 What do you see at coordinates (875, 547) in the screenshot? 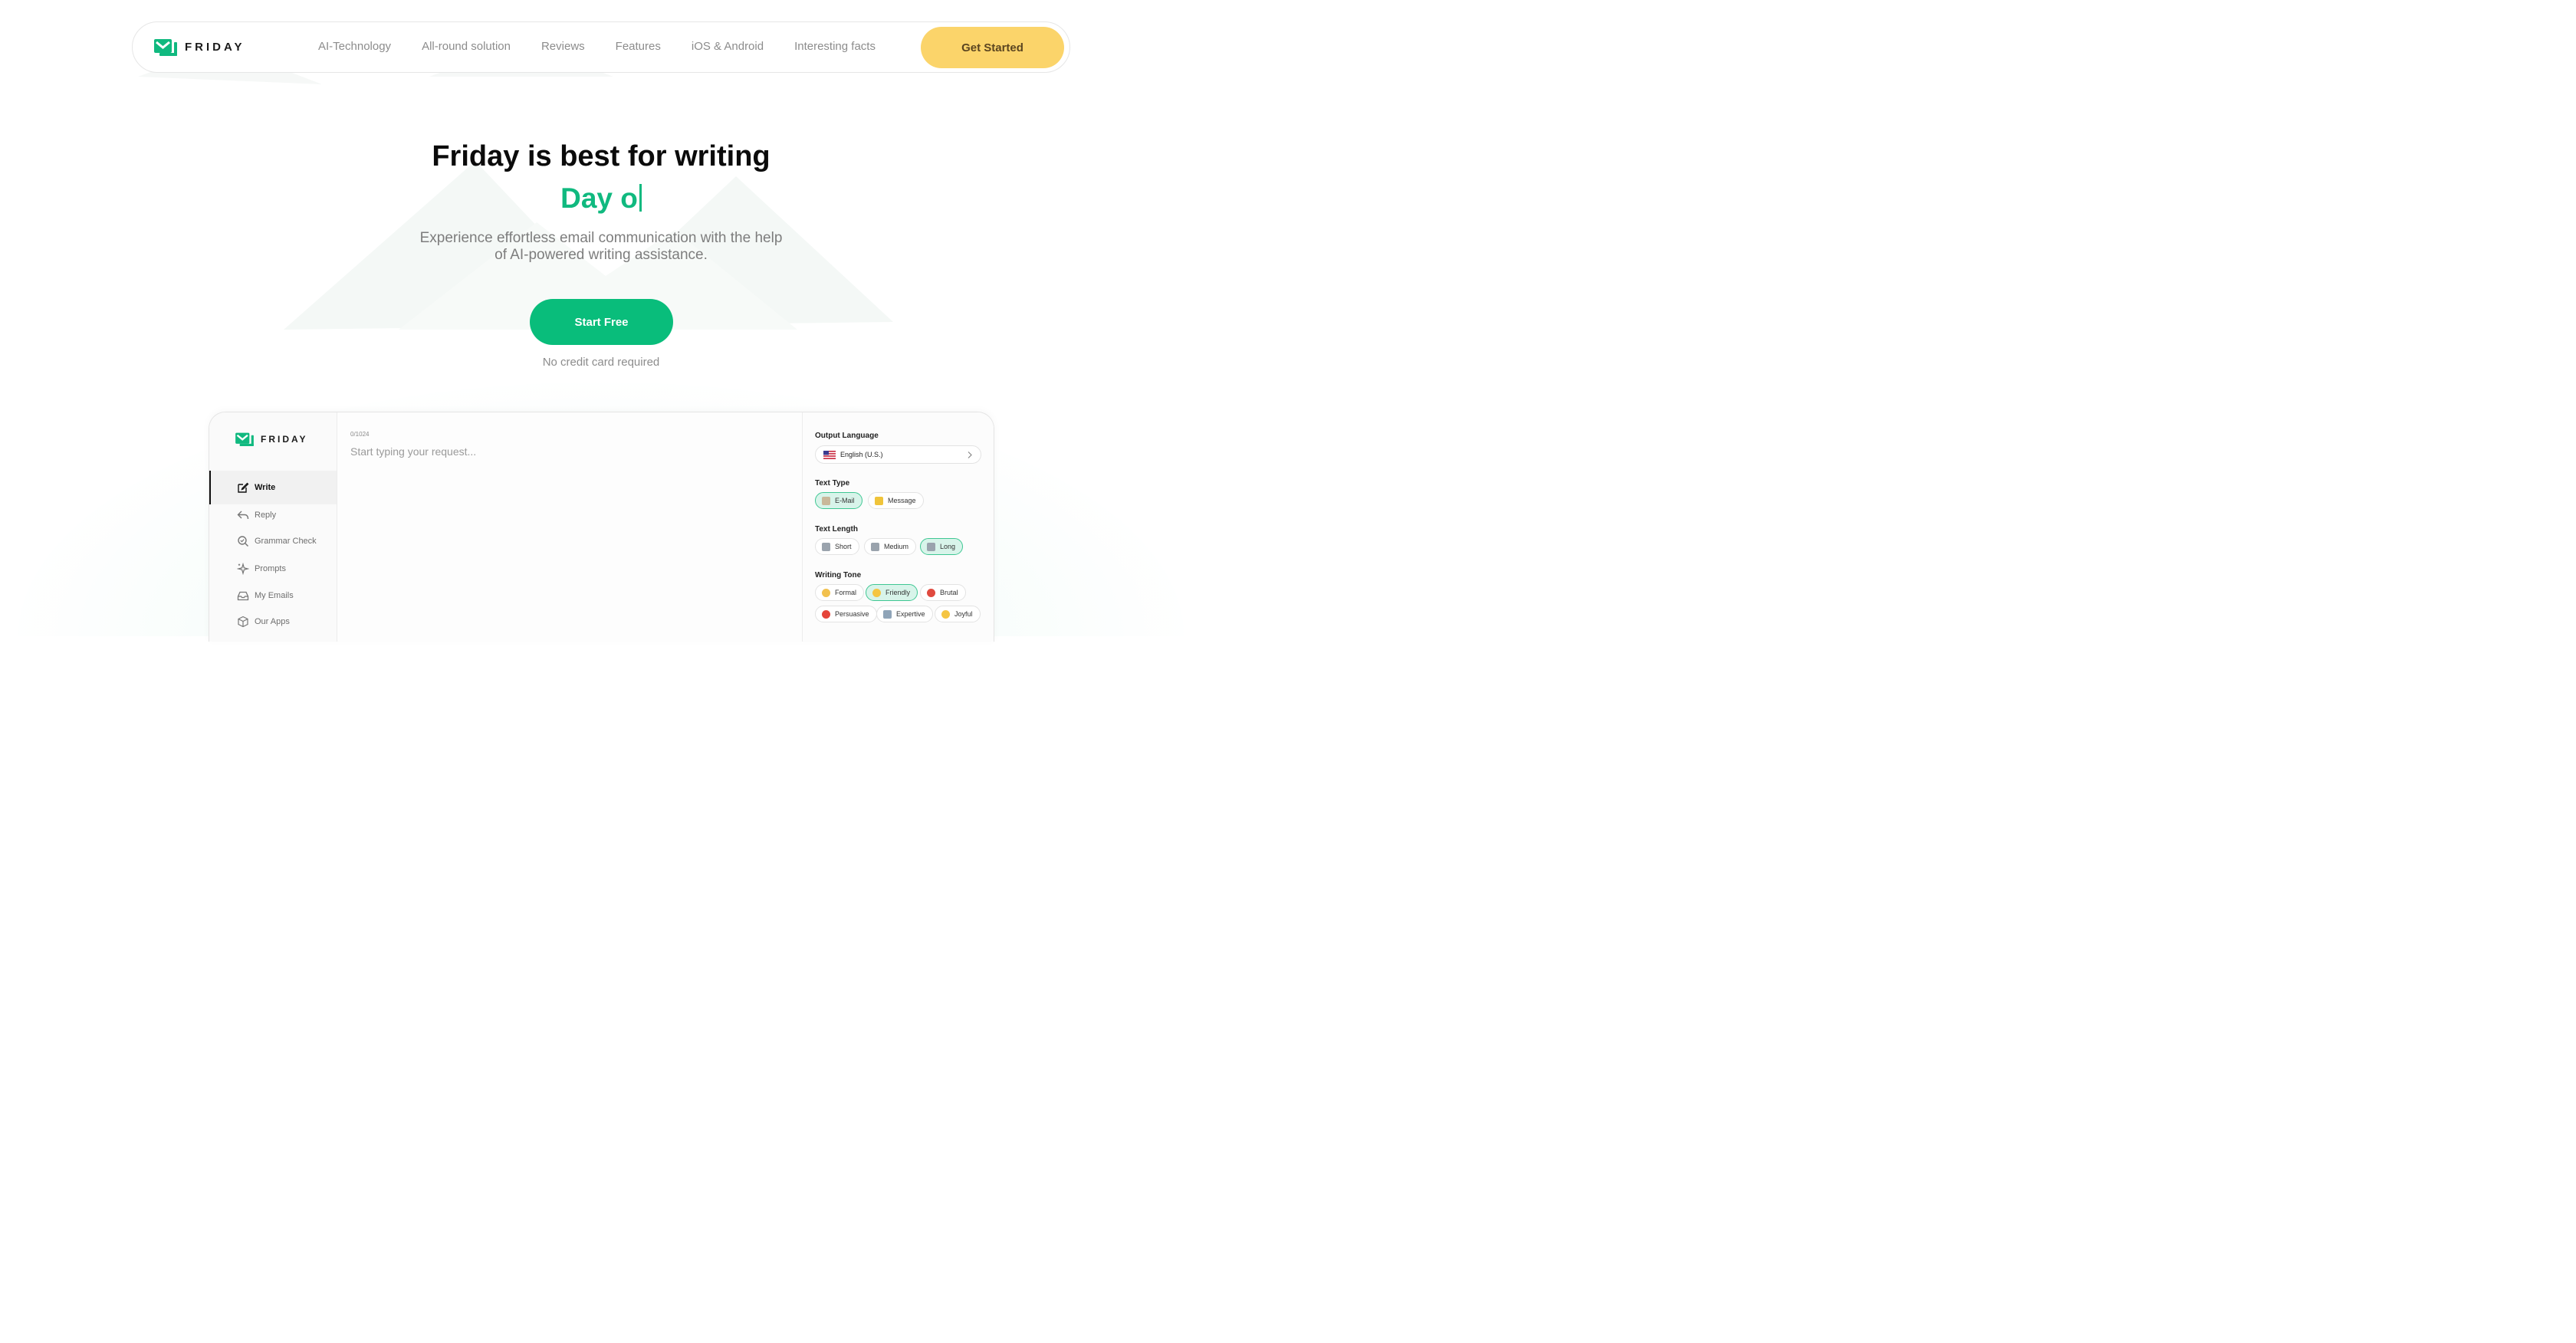
I see `medium-arrows-icon` at bounding box center [875, 547].